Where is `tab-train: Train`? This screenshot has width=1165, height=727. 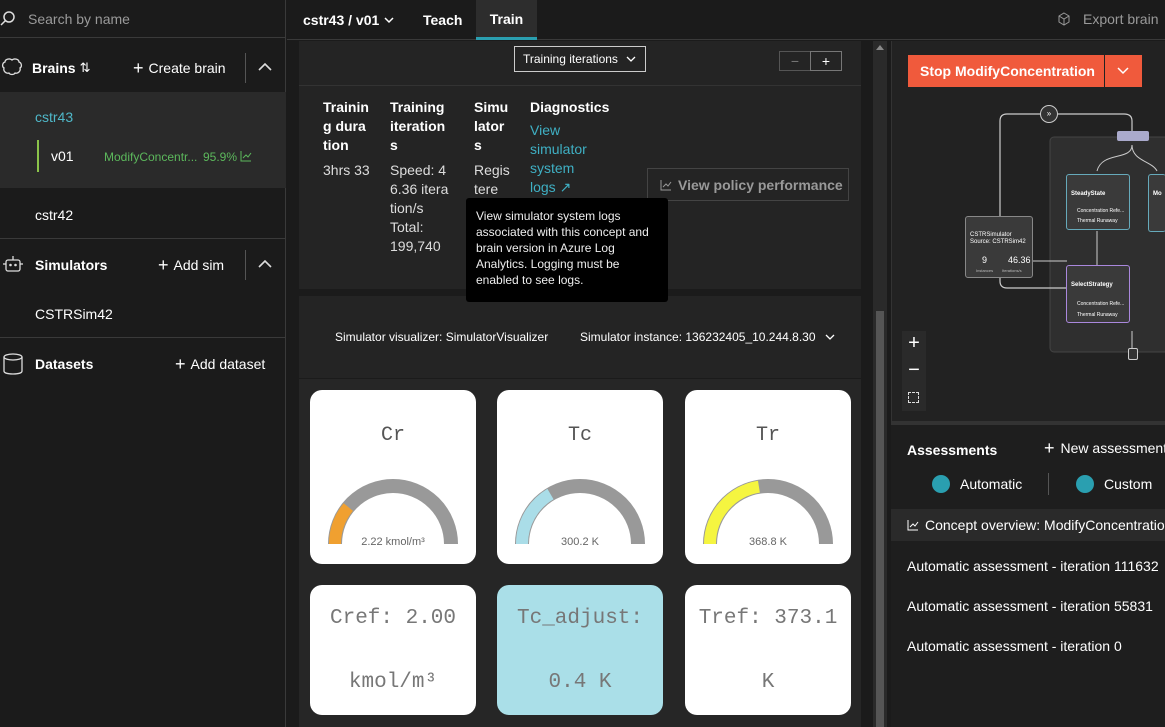 tab-train: Train is located at coordinates (506, 20).